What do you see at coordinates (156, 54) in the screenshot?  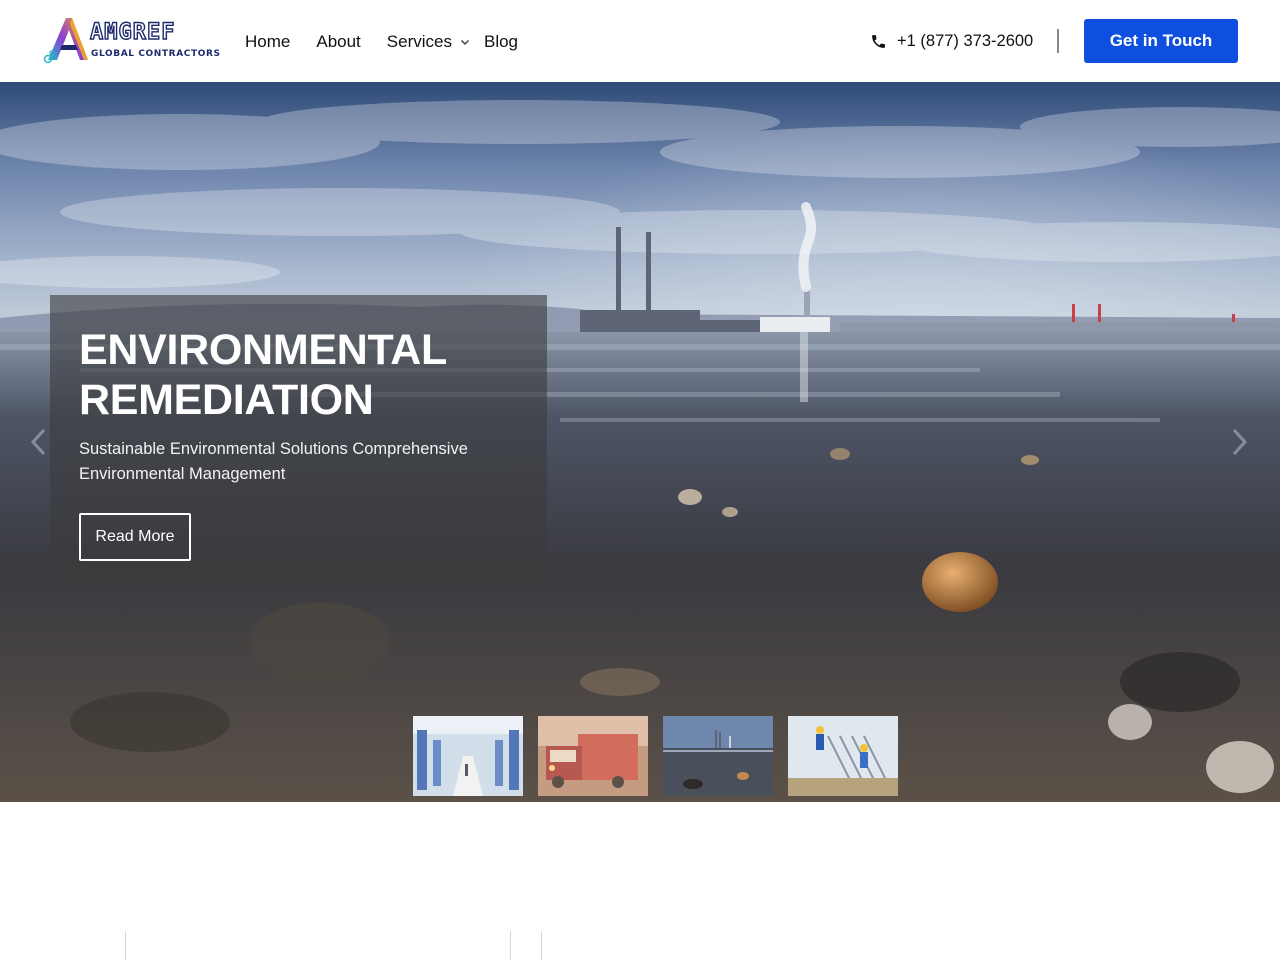 I see `logo-tagline: GLOBAL CONTRACTORS` at bounding box center [156, 54].